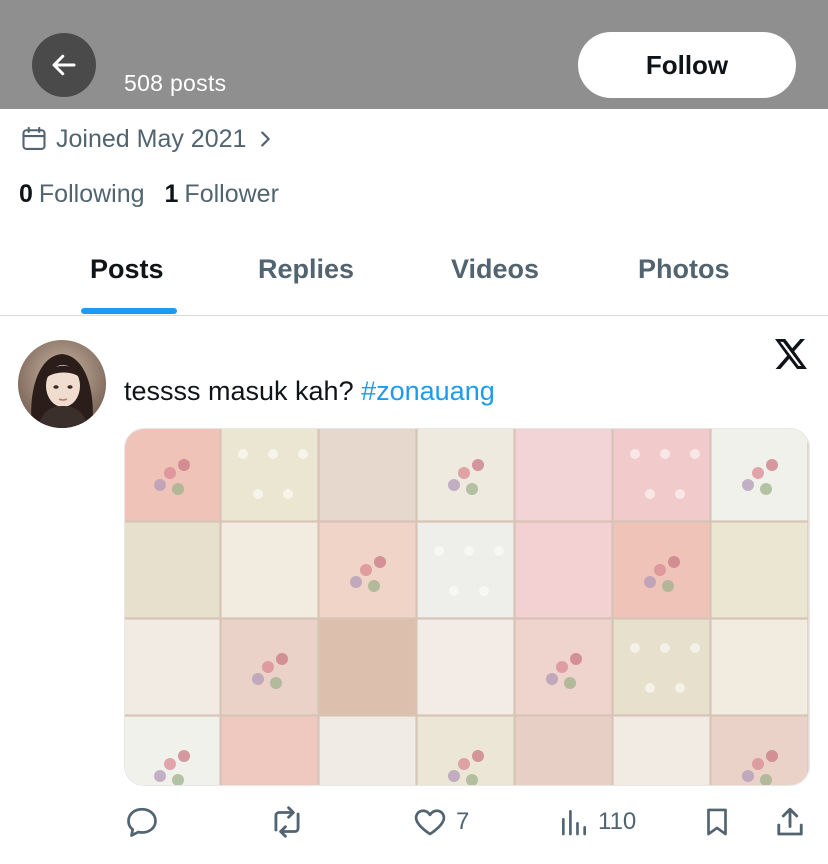  I want to click on joined-date: Joined May 2021, so click(148, 139).